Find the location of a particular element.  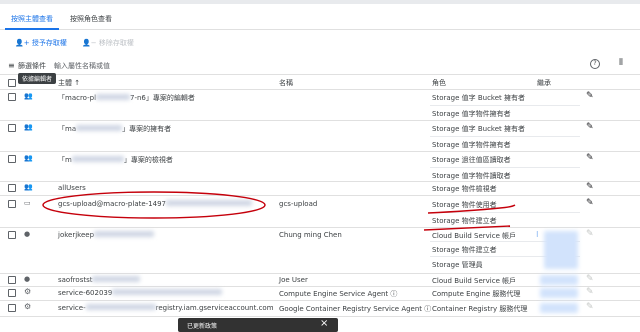

red-annotation is located at coordinates (279, 211).